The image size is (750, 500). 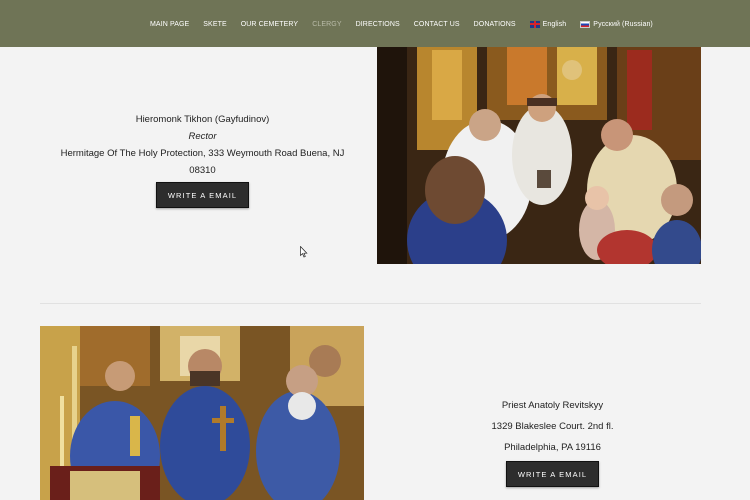 What do you see at coordinates (552, 405) in the screenshot?
I see `clergy-name: Priest Anatoly Revitskyy` at bounding box center [552, 405].